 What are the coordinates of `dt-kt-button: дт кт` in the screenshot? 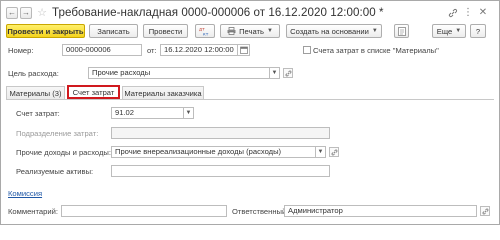 It's located at (205, 31).